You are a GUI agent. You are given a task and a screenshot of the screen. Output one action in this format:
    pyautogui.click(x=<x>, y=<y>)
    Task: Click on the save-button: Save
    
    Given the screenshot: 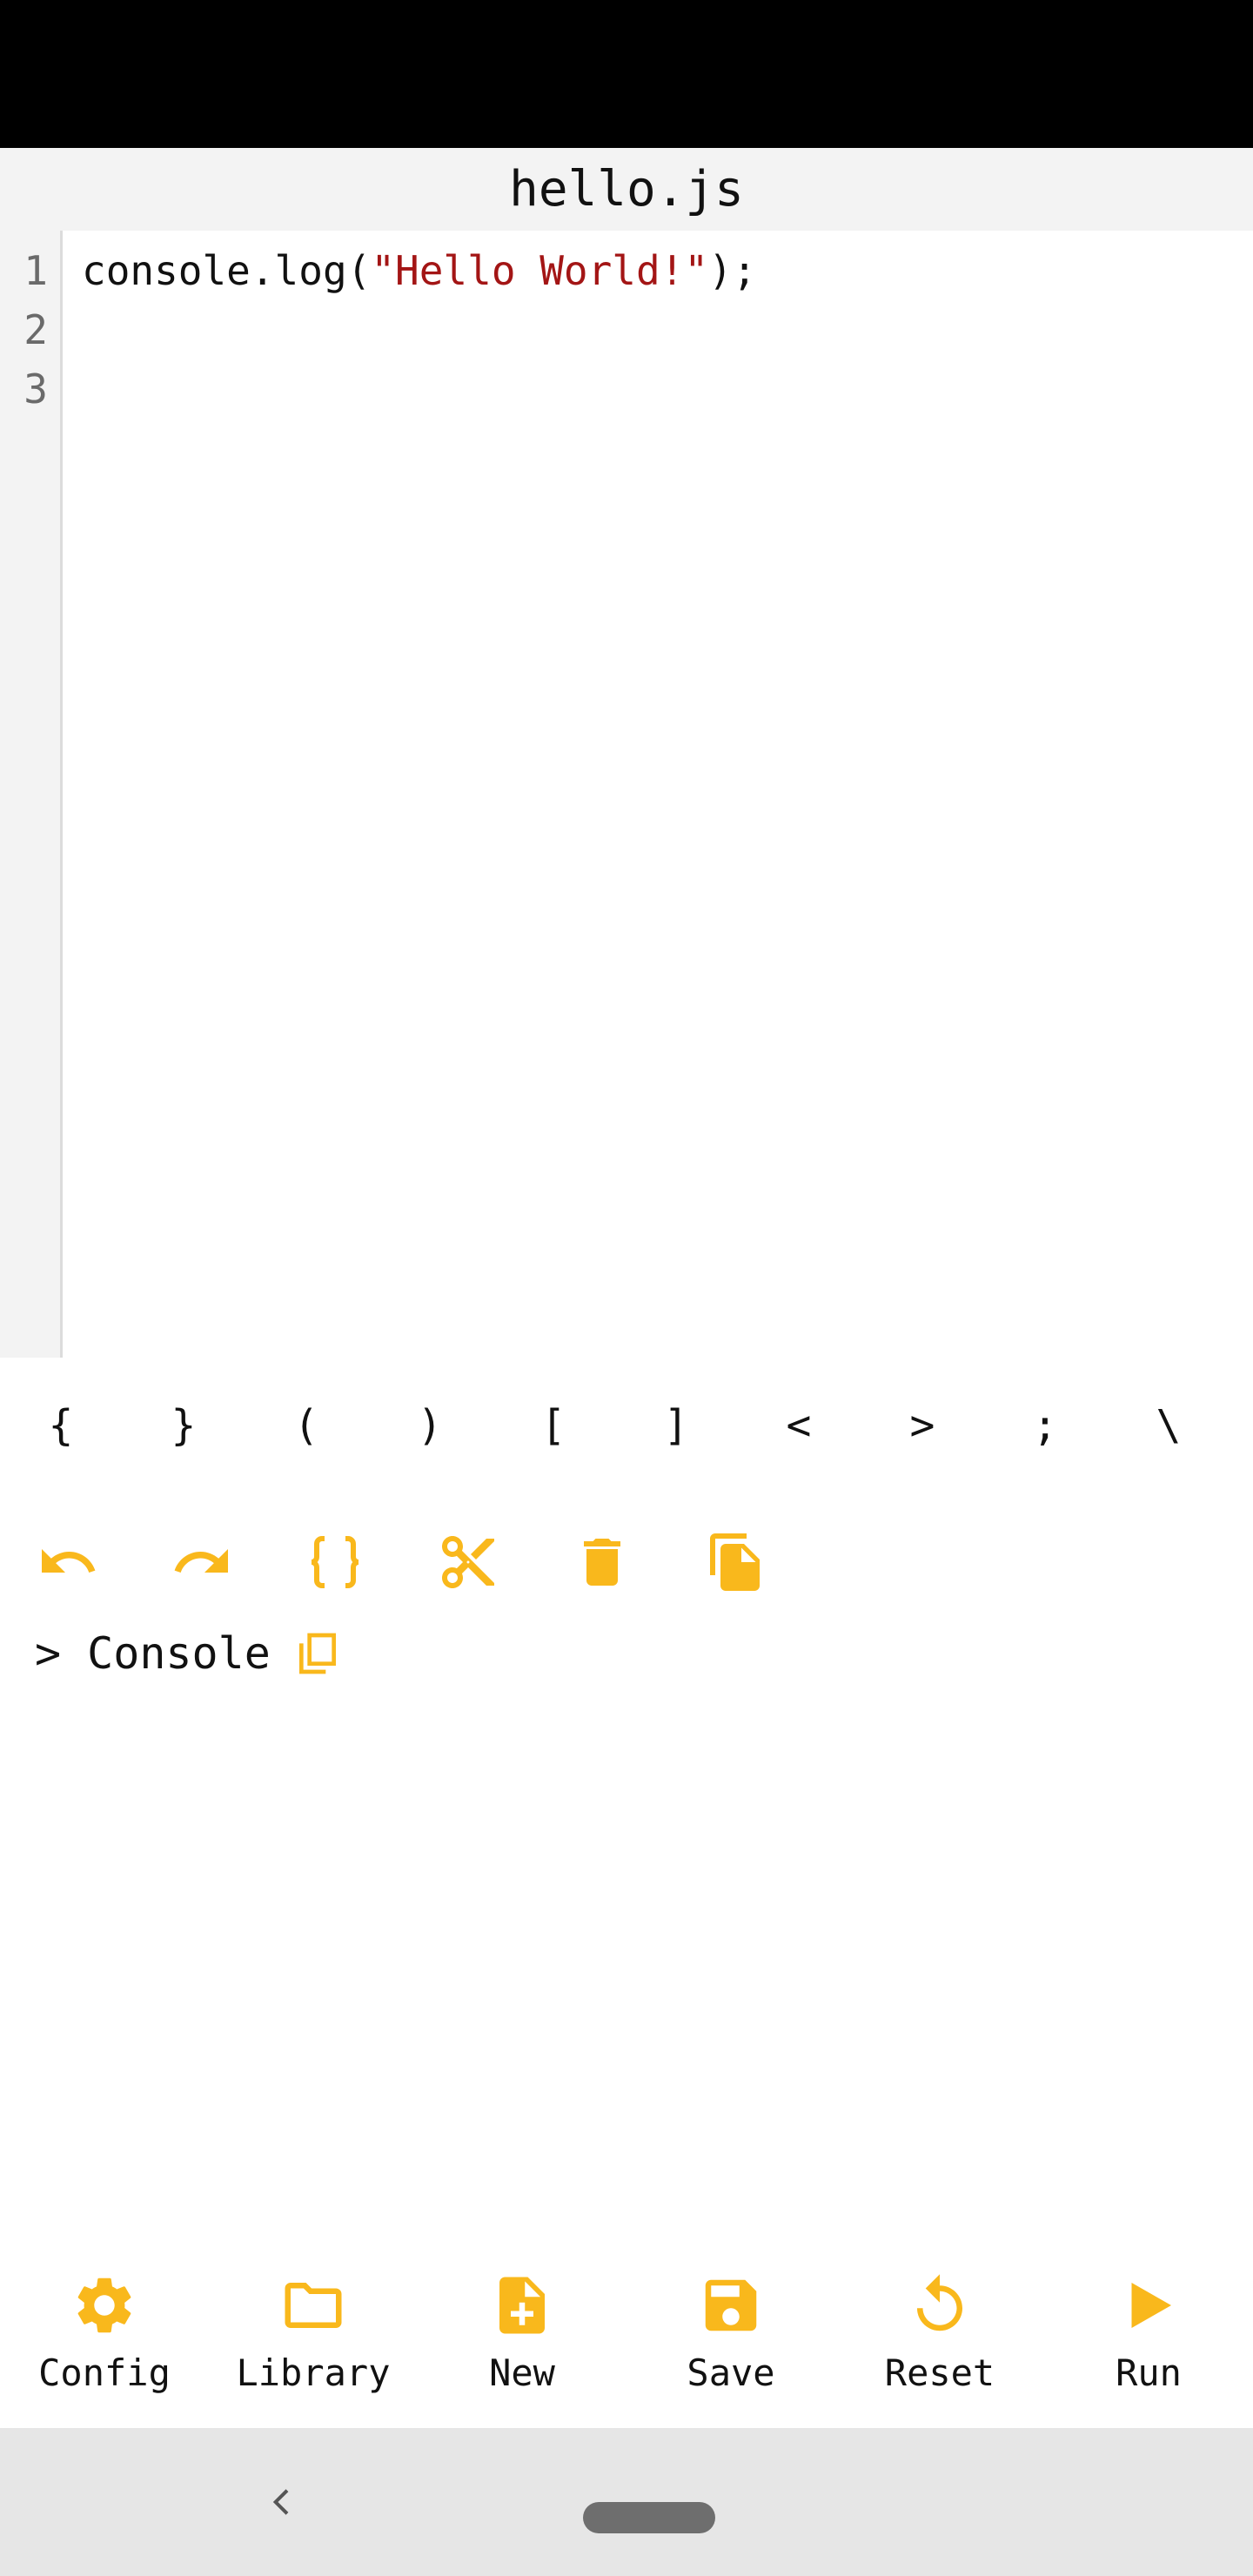 What is the action you would take?
    pyautogui.click(x=731, y=2345)
    